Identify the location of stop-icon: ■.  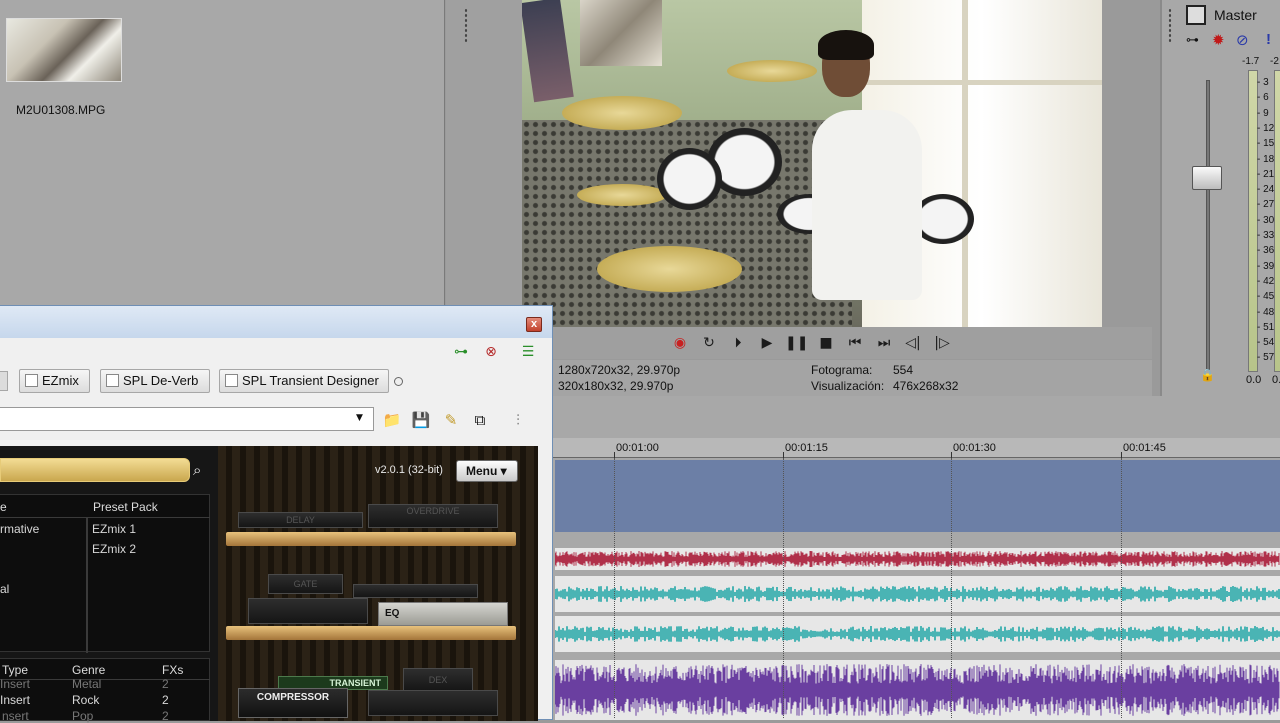
(826, 343).